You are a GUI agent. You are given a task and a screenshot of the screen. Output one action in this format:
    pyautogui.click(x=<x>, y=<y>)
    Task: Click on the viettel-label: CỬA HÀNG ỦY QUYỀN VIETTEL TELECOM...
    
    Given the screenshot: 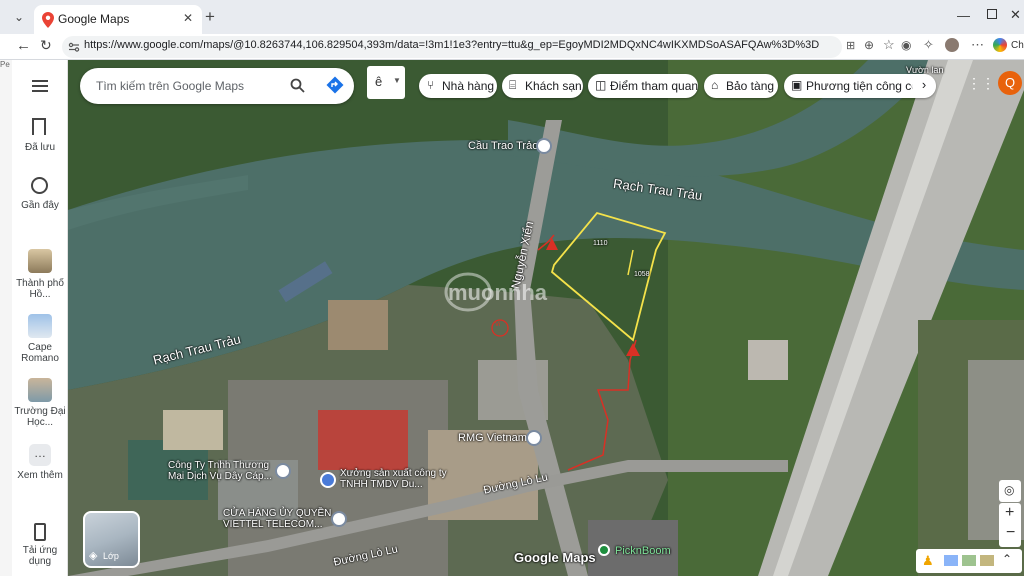 What is the action you would take?
    pyautogui.click(x=279, y=519)
    